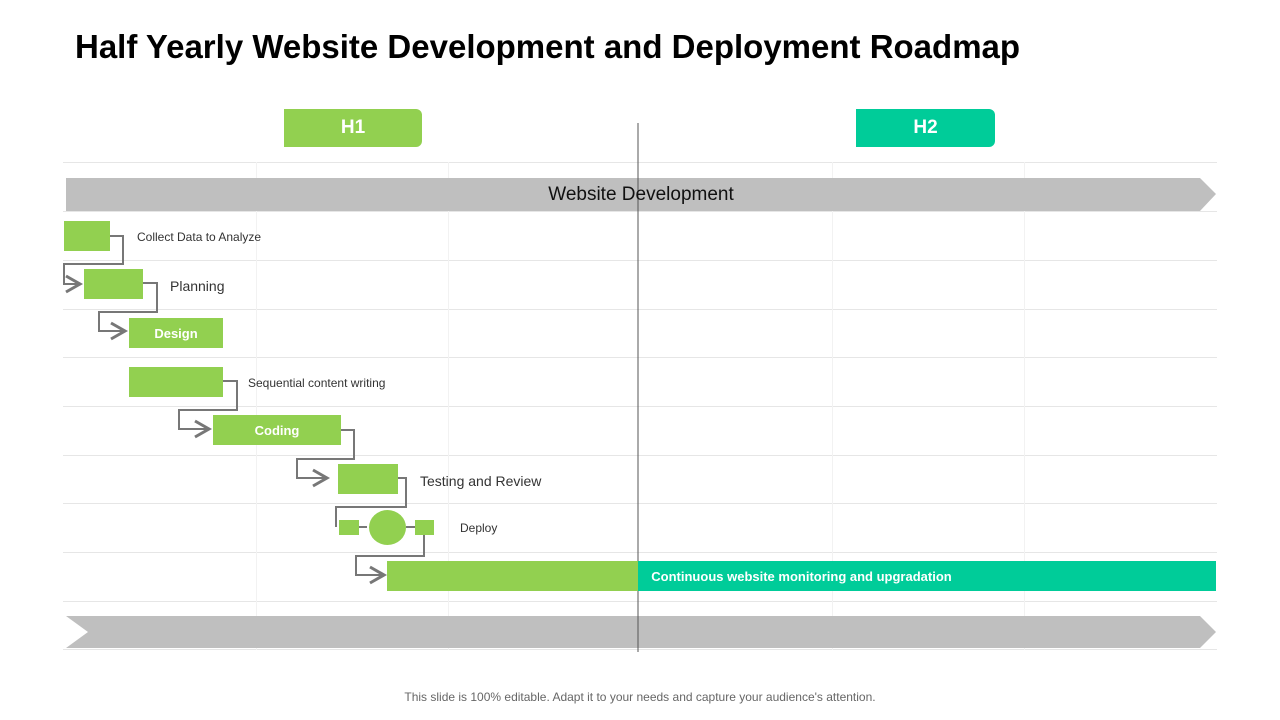 The image size is (1280, 720). Describe the element at coordinates (199, 237) in the screenshot. I see `task-label: Collect Data to Analyze` at that location.